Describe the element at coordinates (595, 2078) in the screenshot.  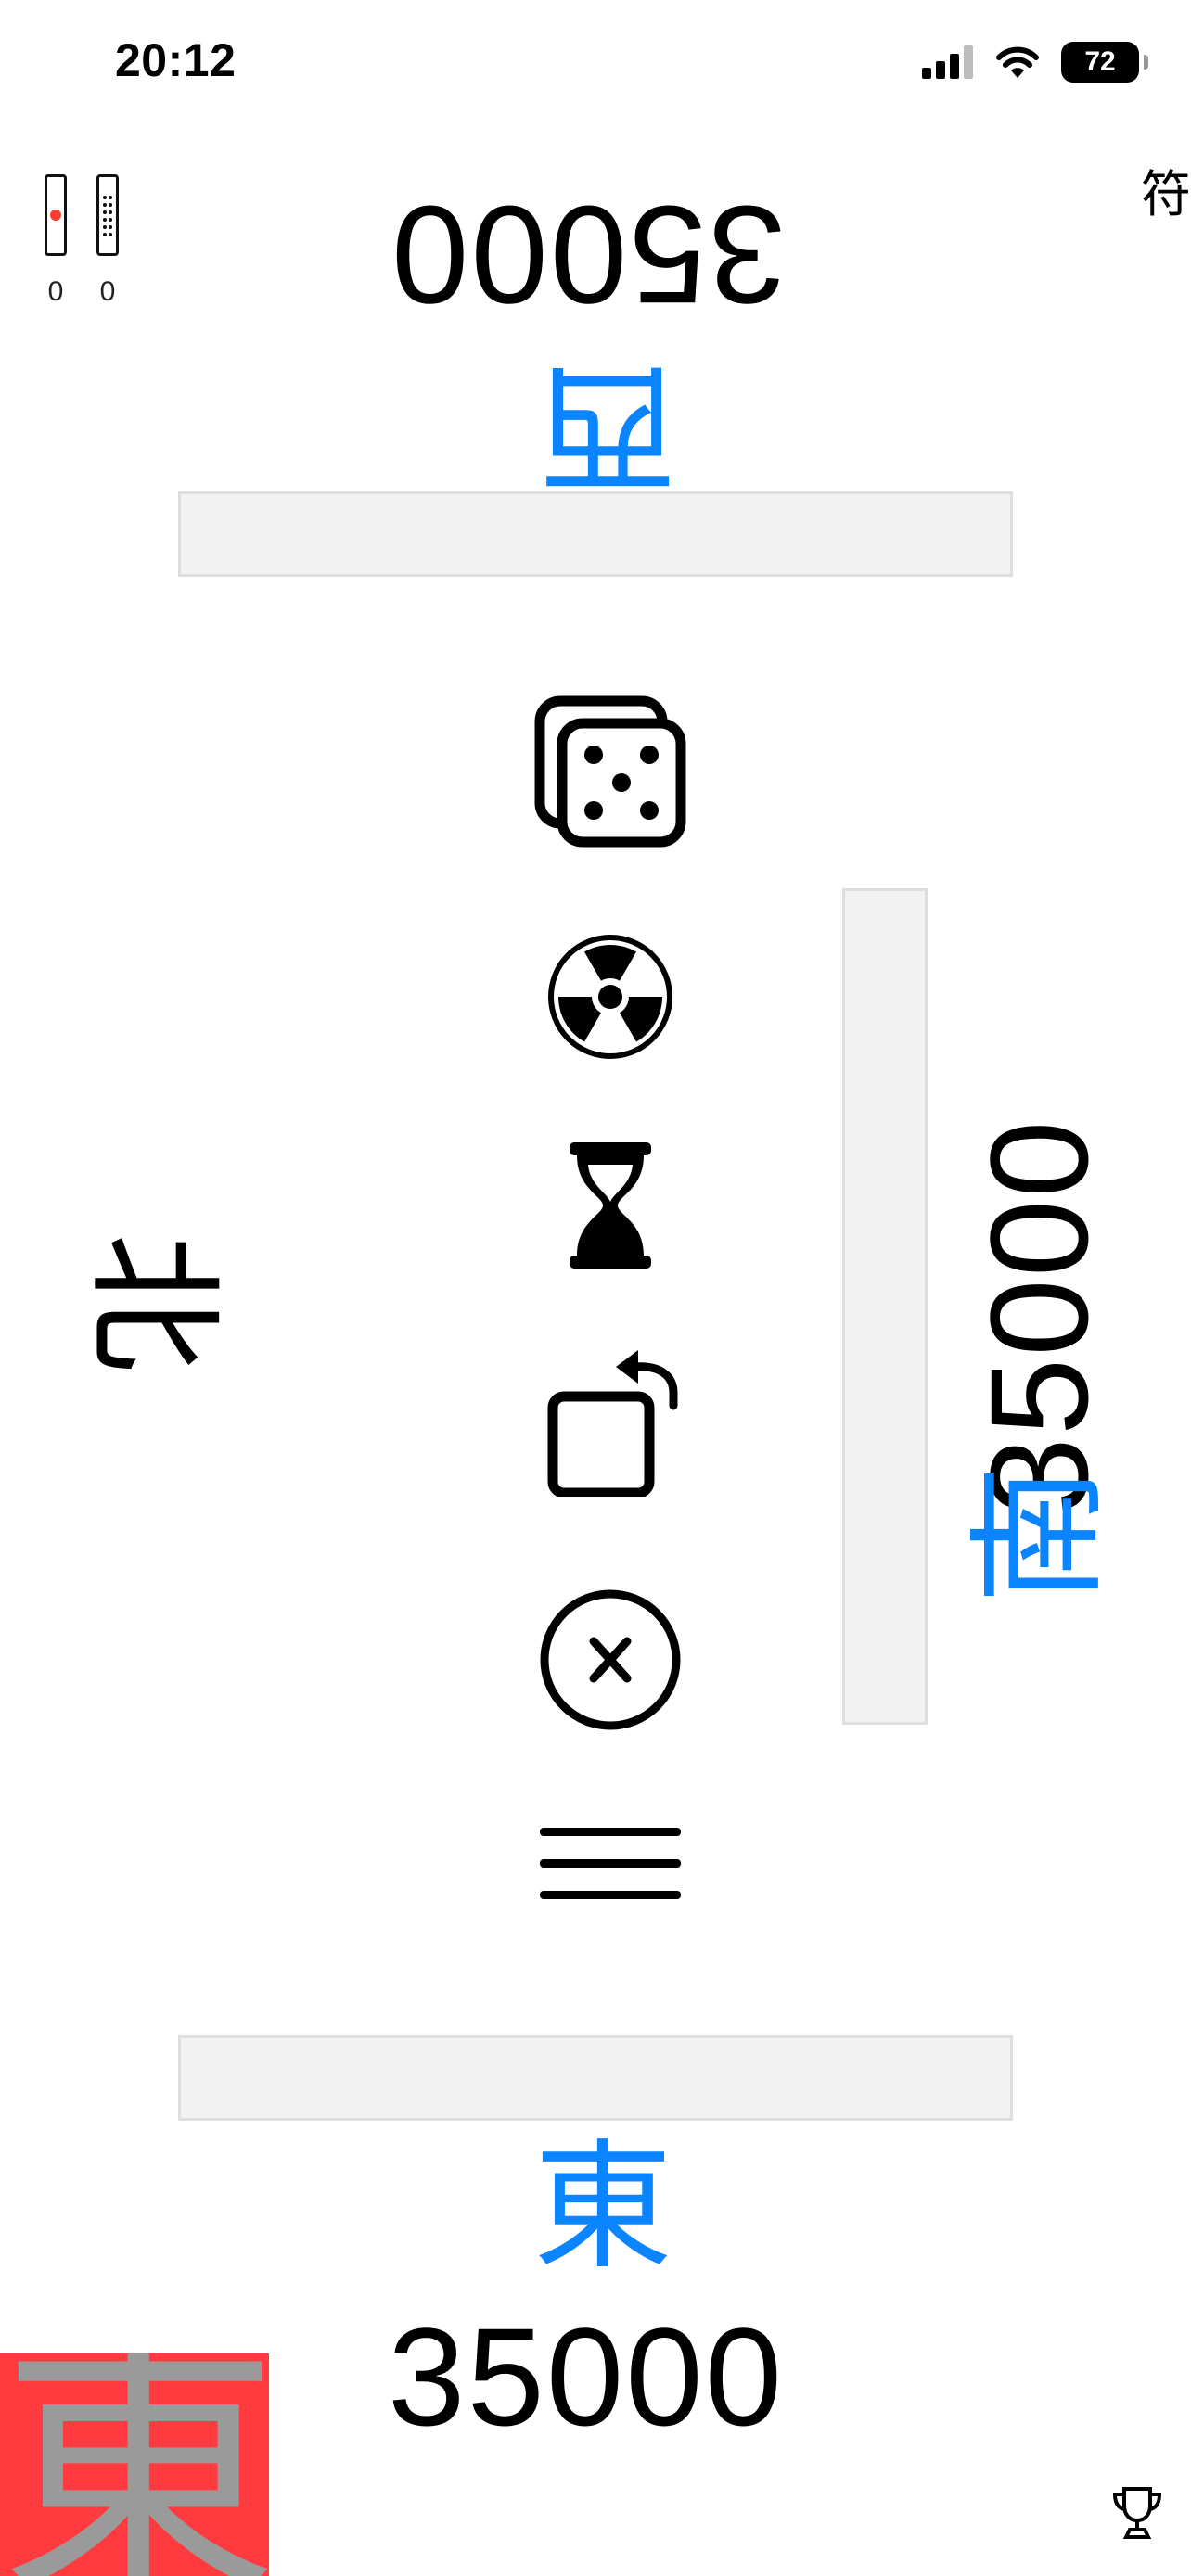
I see `east-riichi-bar` at that location.